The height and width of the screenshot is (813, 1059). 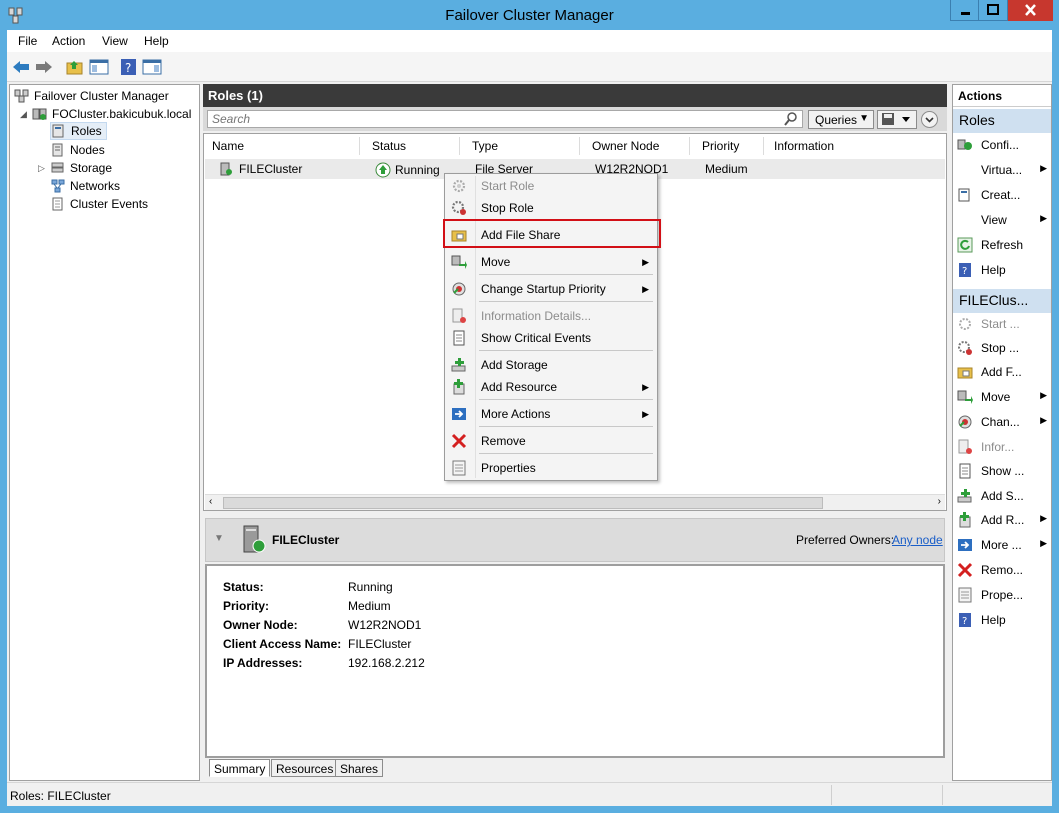 I want to click on actions-section-roles: Roles, so click(x=1002, y=121).